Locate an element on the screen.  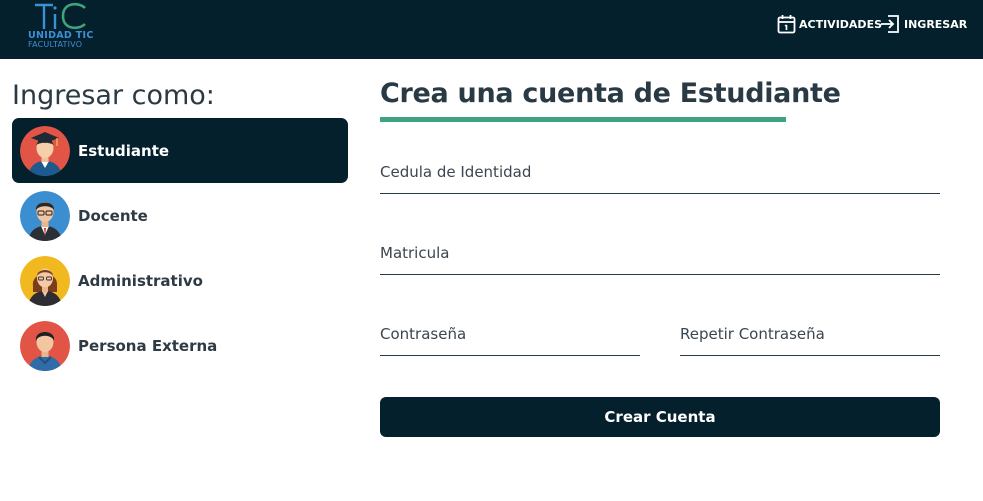
repeat-password-field-wrapper is located at coordinates (810, 334).